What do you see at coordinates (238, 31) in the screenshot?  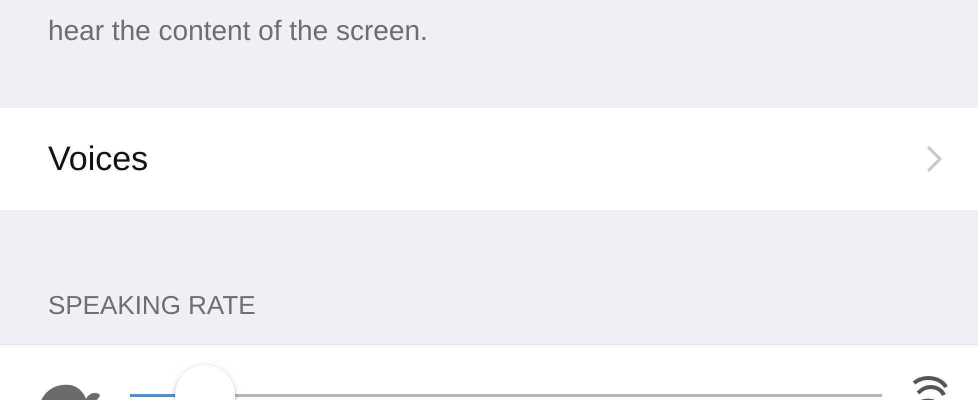 I see `section-footer-text: hear the content of the screen.` at bounding box center [238, 31].